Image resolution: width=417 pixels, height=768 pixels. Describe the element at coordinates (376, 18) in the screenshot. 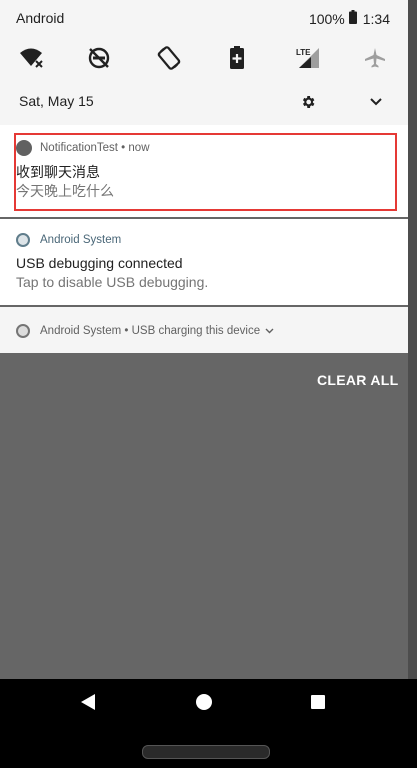

I see `clock: 1:34` at that location.